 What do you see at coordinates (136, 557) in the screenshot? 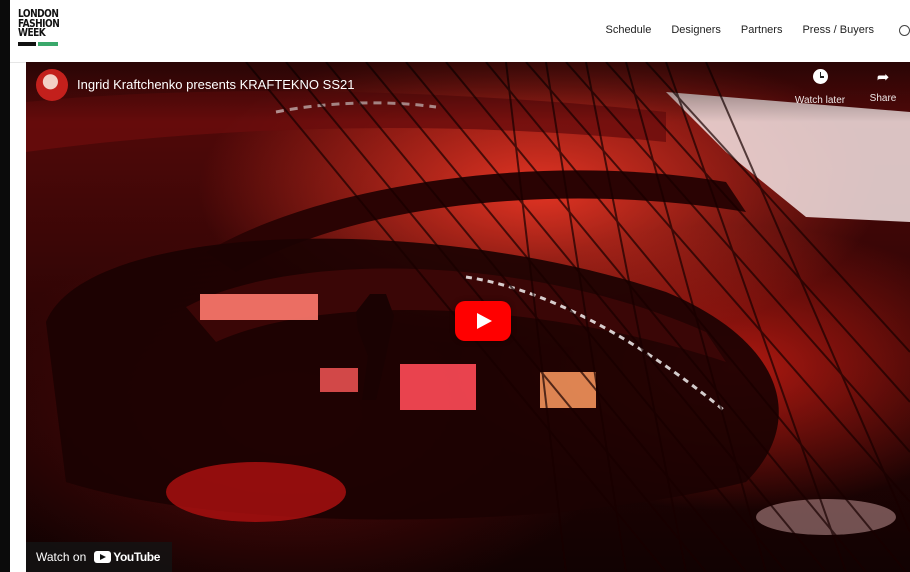
I see `youtube-wordmark: YouTube` at bounding box center [136, 557].